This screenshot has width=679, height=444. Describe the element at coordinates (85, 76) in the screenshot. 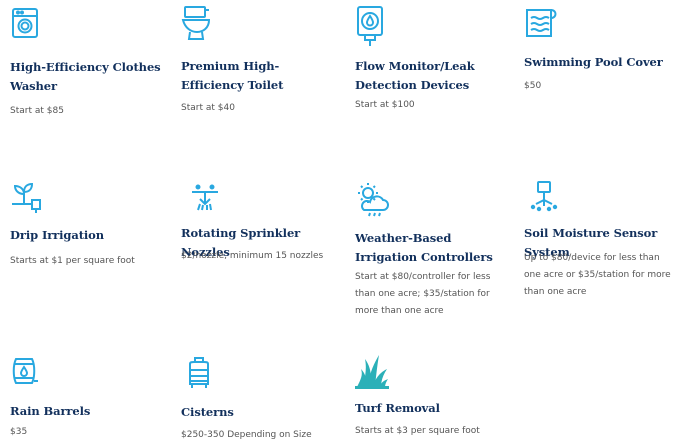

I see `rebate-title: High-Efficiency Clothes Washer` at that location.